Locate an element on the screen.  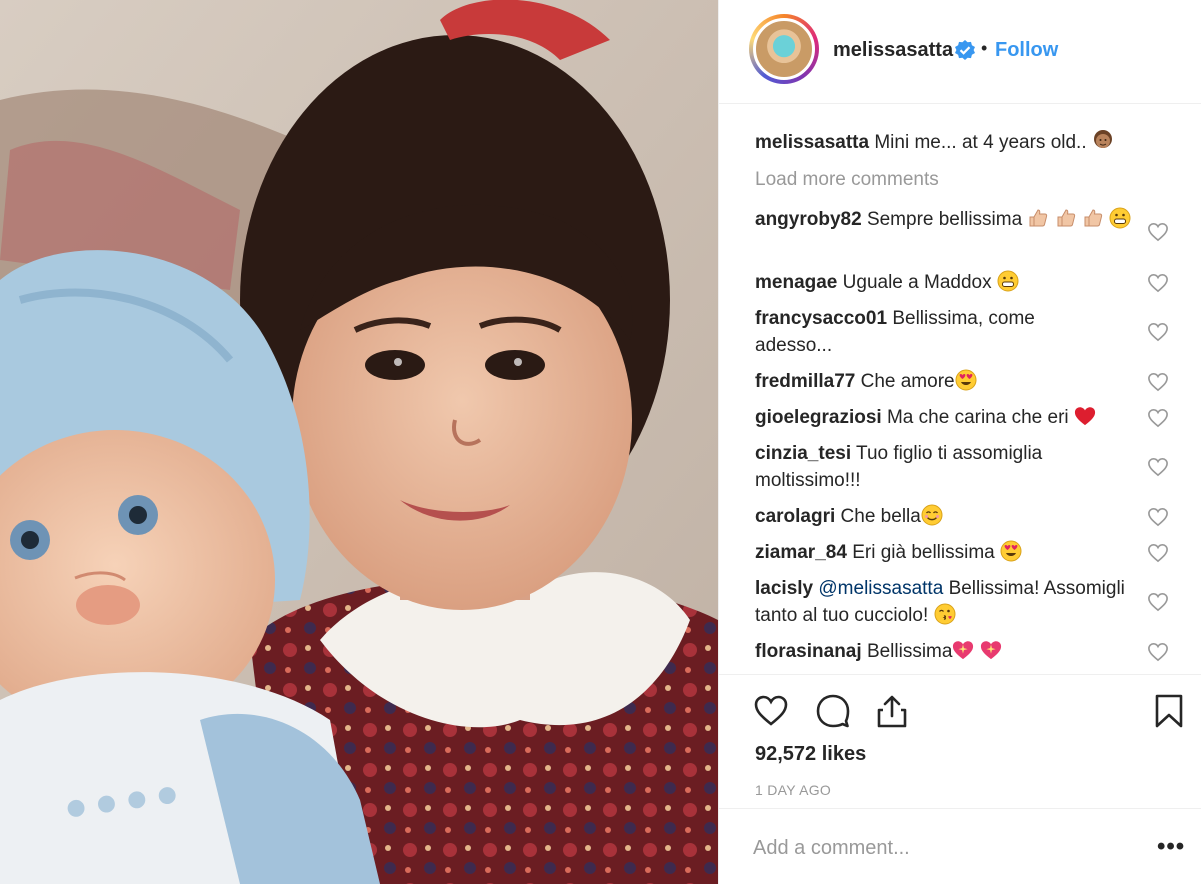
likes-count: 92,572 likes is located at coordinates (810, 754).